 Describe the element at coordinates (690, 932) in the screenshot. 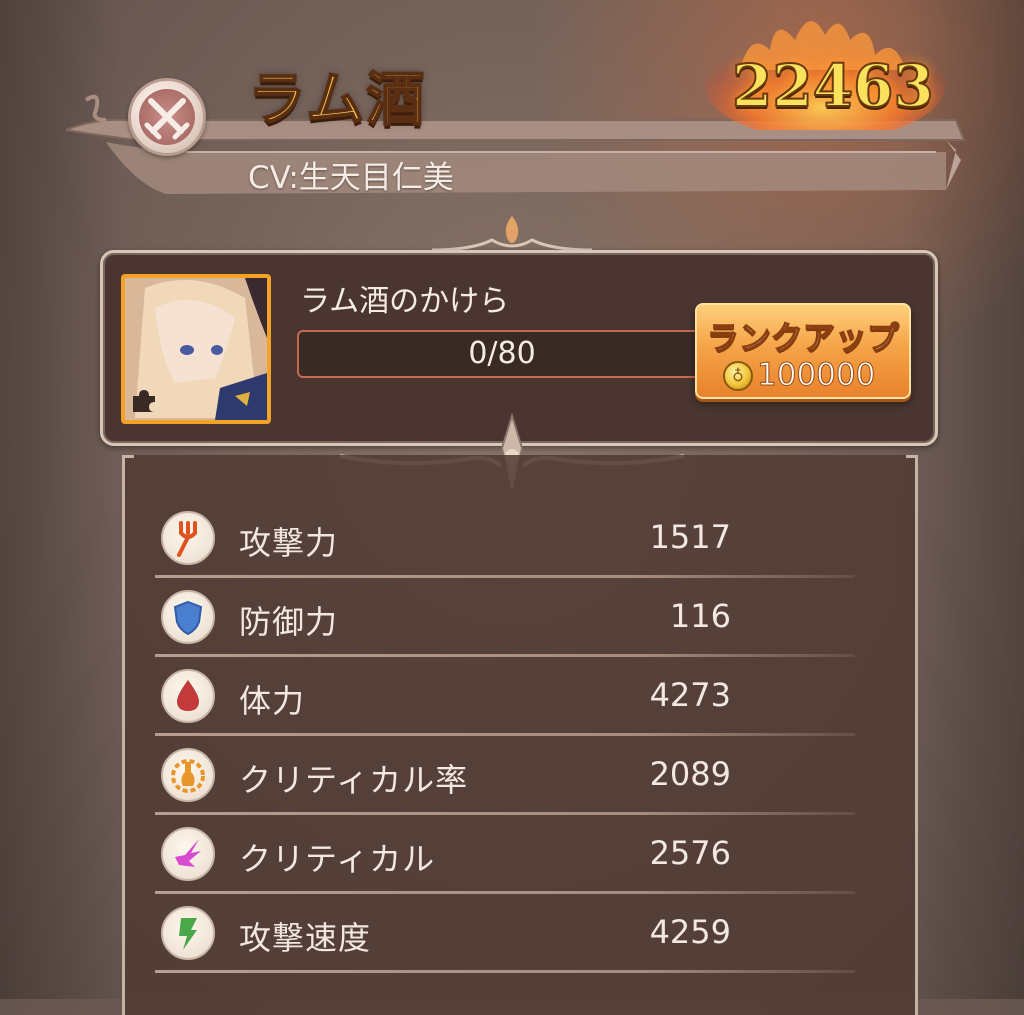

I see `stat-value: 4259` at that location.